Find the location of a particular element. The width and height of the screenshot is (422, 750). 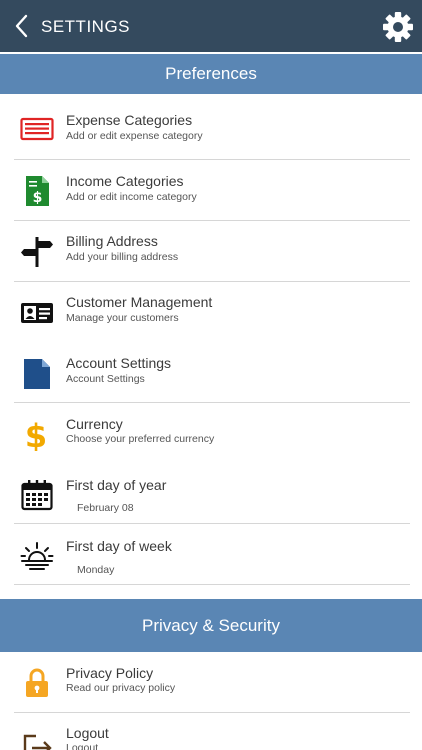

item-title: Logout is located at coordinates (87, 733).